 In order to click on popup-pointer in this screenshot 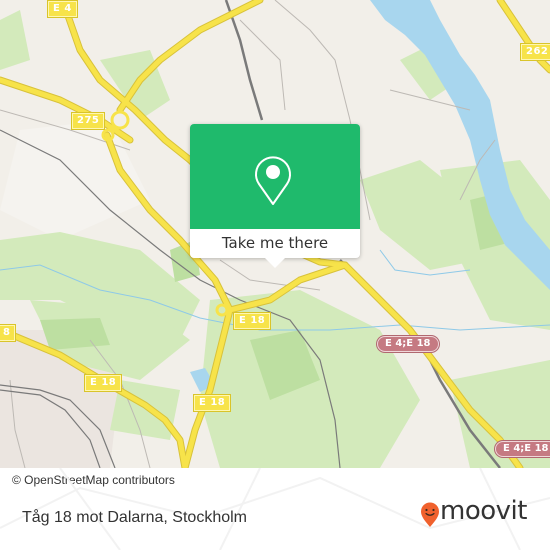, I will do `click(275, 262)`.